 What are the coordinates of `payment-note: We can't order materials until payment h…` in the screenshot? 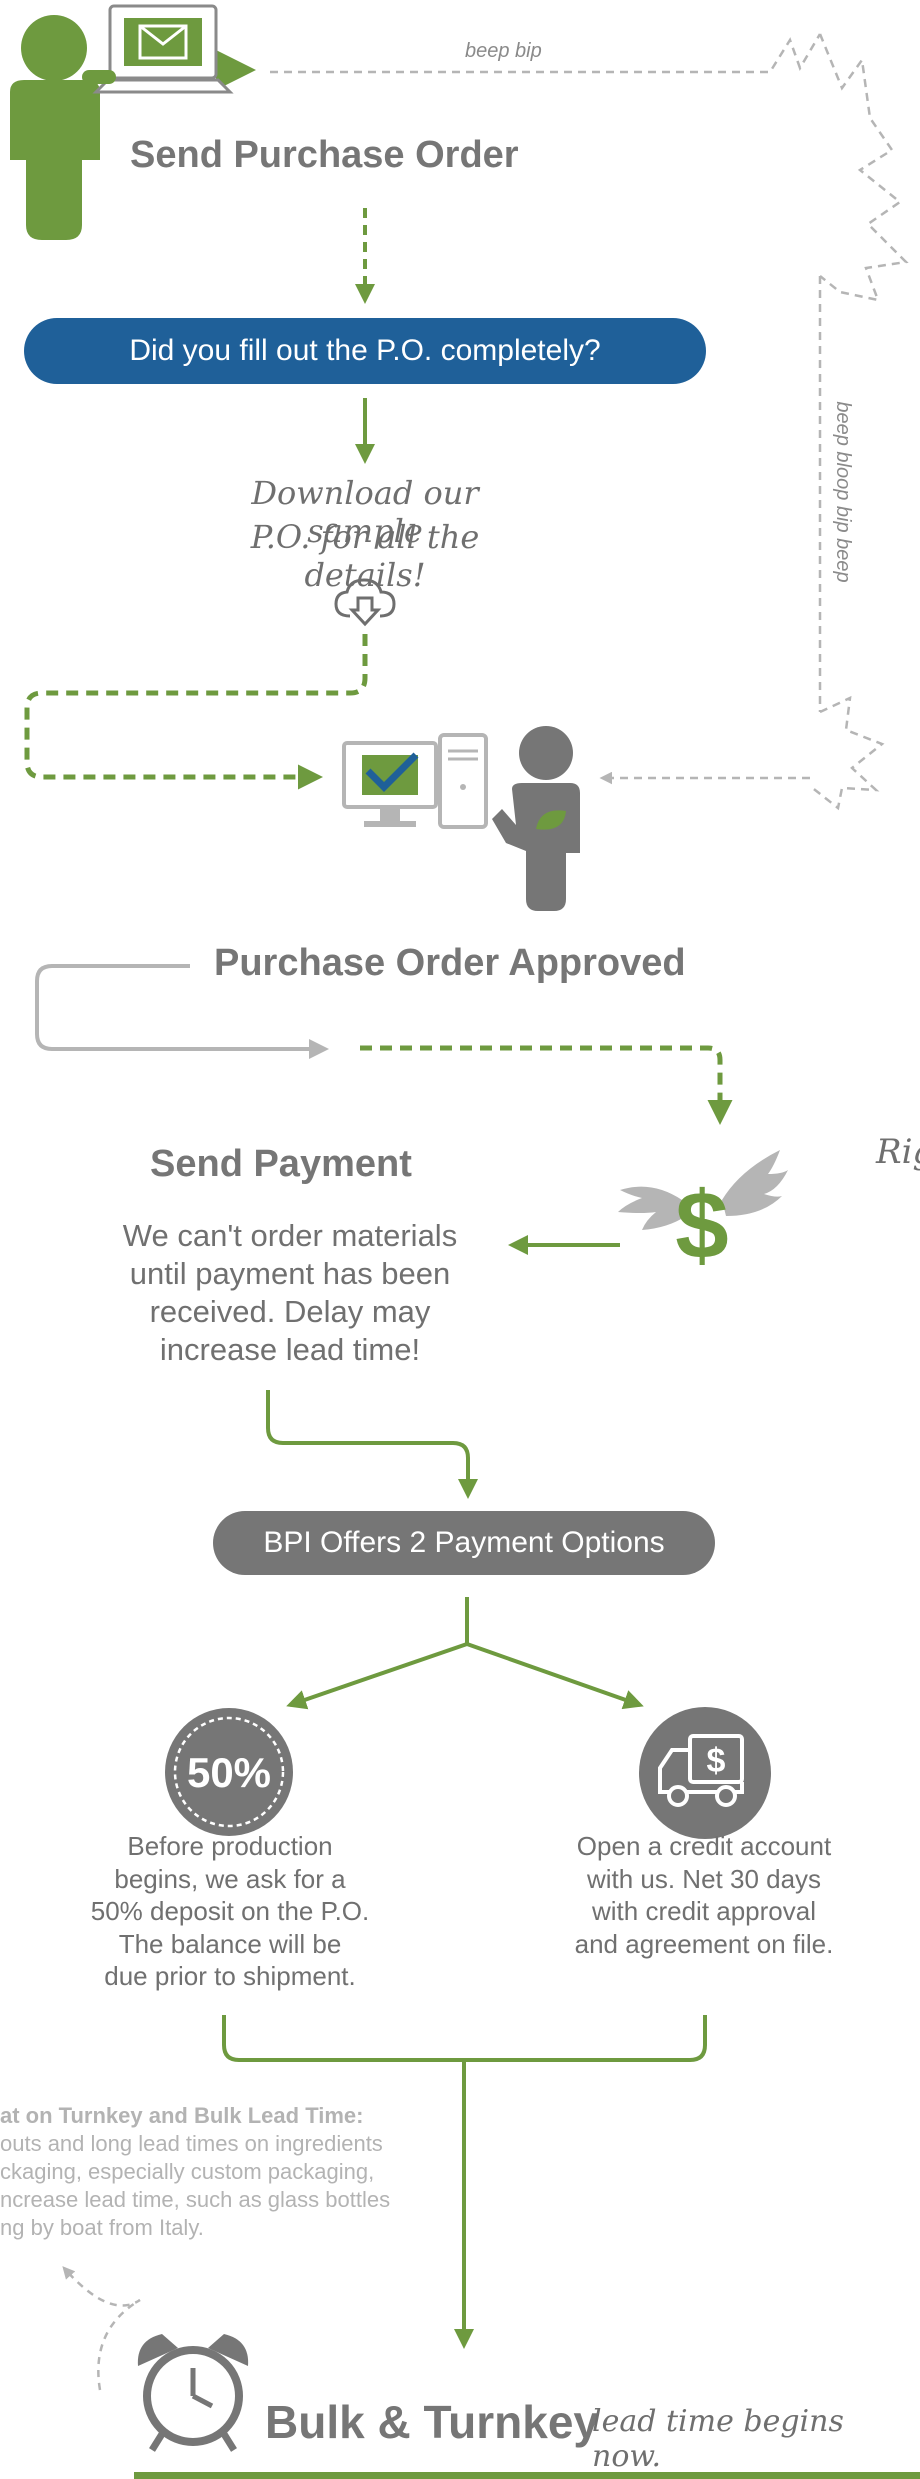 It's located at (290, 1293).